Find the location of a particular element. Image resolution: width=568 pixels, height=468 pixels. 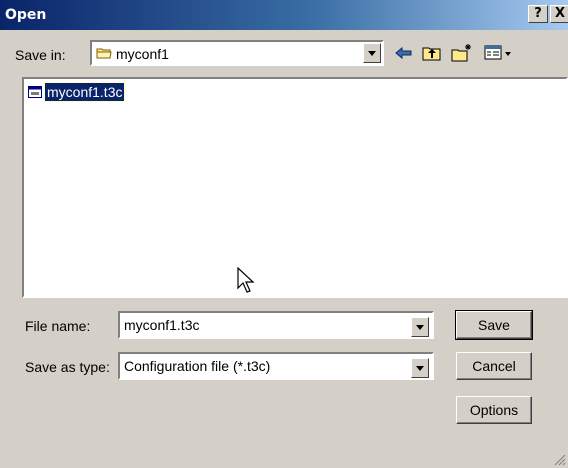

up-folder-icon is located at coordinates (432, 53).